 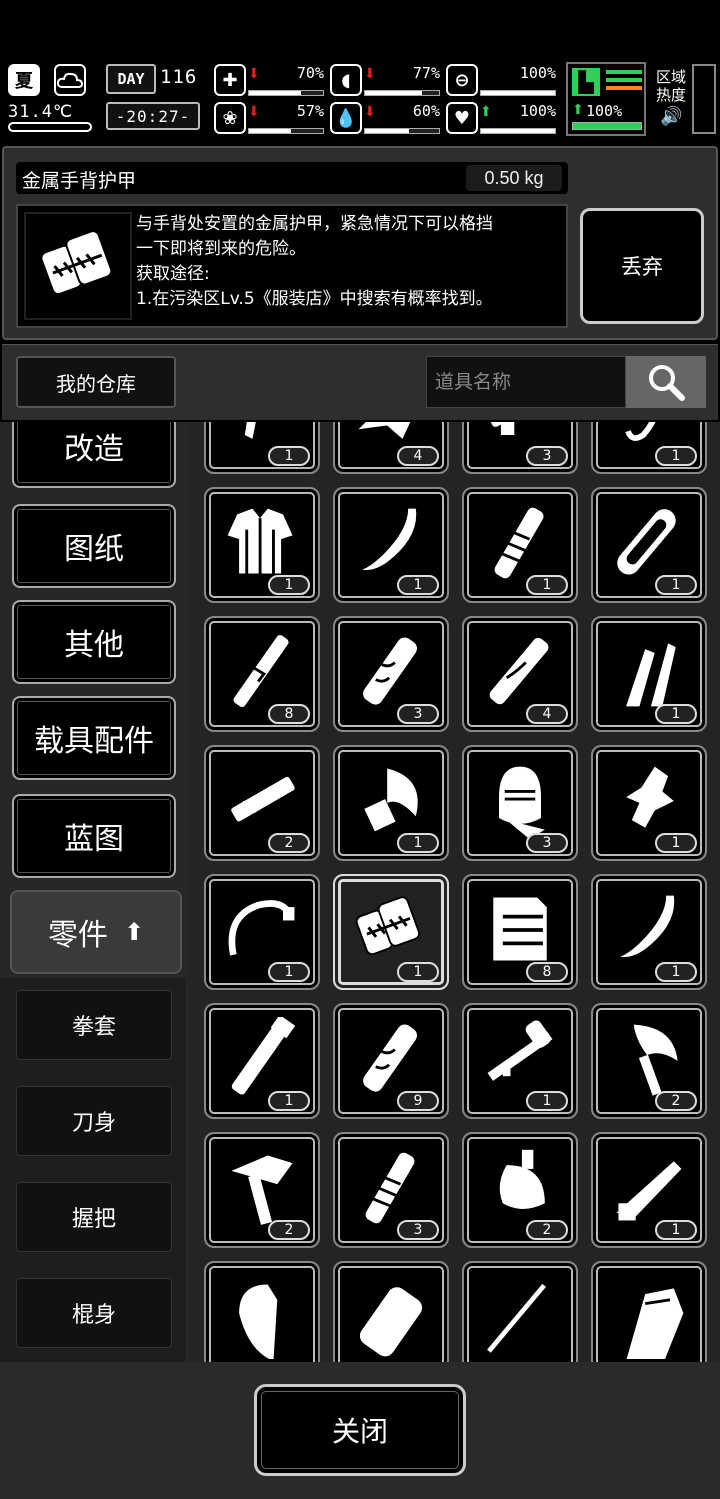 What do you see at coordinates (263, 799) in the screenshot?
I see `gun-barrel-icon` at bounding box center [263, 799].